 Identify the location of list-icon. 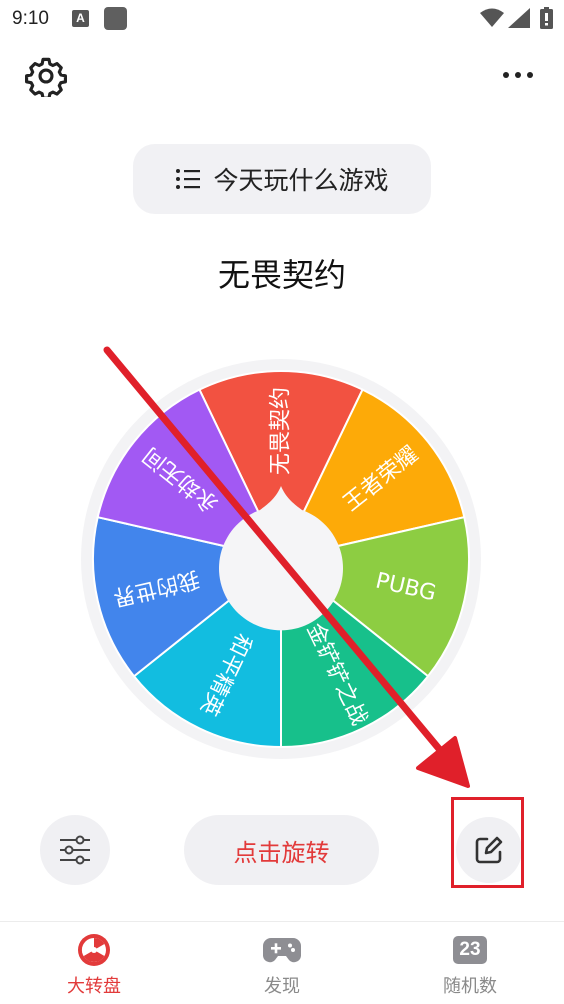
(188, 179).